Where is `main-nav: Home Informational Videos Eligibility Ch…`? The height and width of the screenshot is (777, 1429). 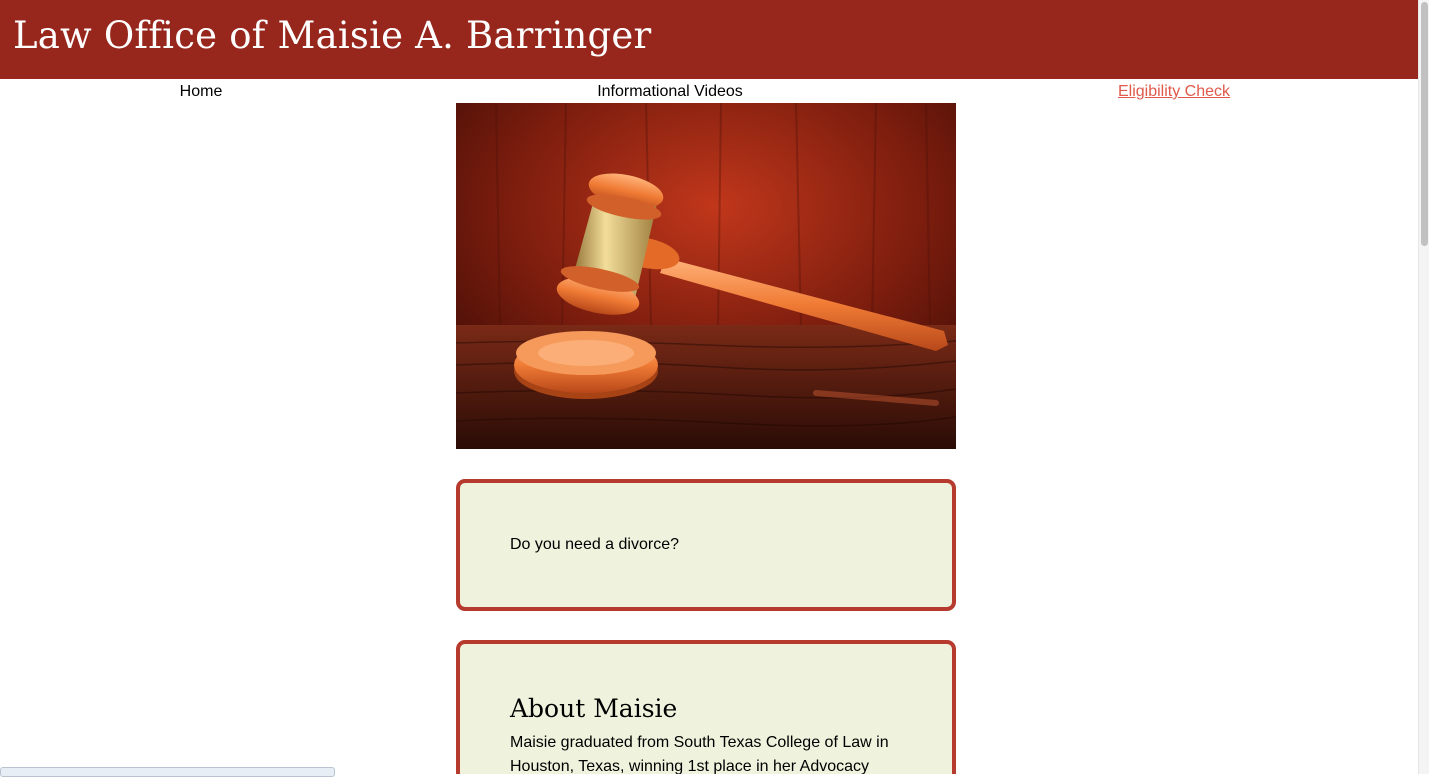
main-nav: Home Informational Videos Eligibility Ch… is located at coordinates (709, 91).